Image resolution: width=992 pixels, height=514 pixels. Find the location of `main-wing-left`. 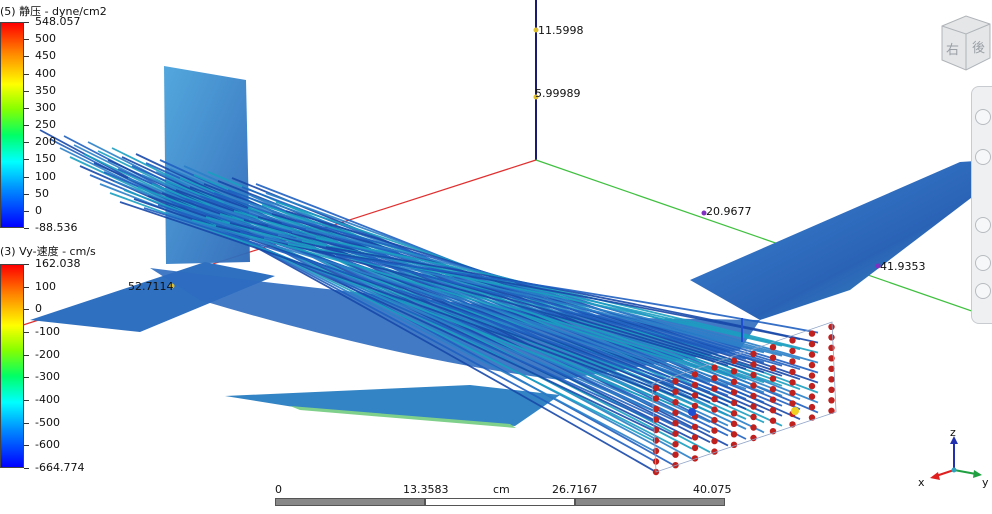

main-wing-left is located at coordinates (392, 405).